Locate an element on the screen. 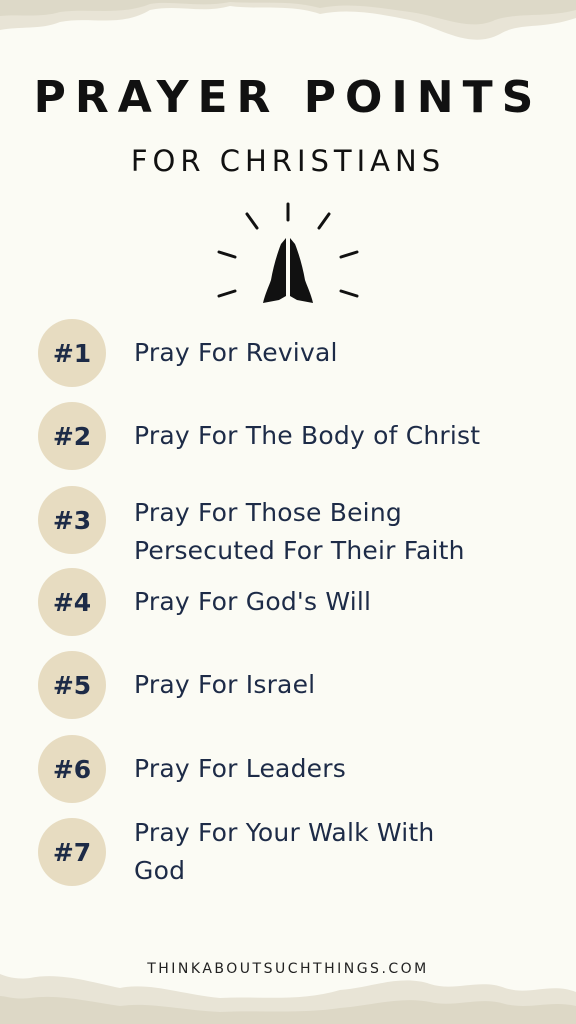 This screenshot has width=576, height=1024. number-badge: #3 is located at coordinates (72, 520).